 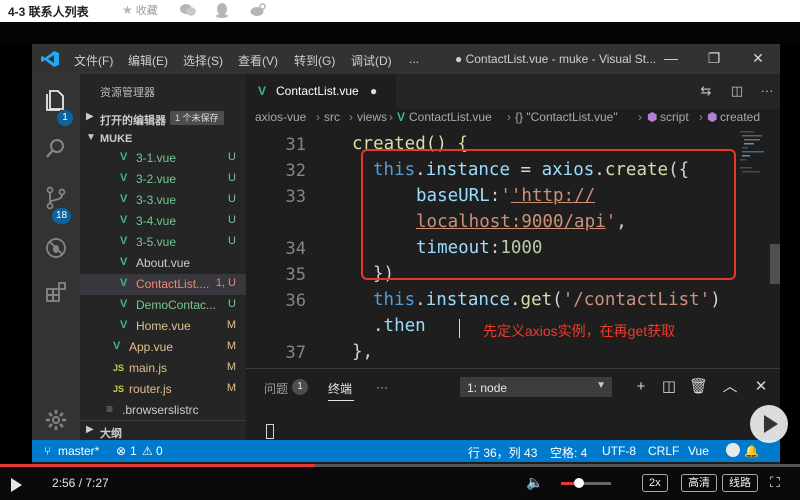 I want to click on quality-button: 高清, so click(x=699, y=483).